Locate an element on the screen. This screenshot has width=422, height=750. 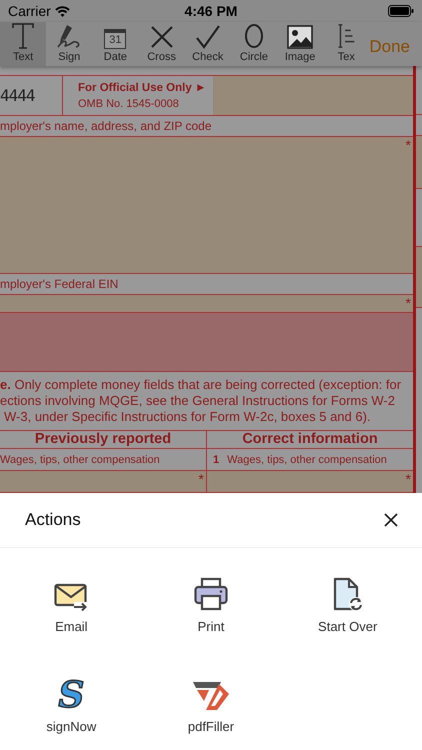
action-button: Start Over is located at coordinates (347, 601).